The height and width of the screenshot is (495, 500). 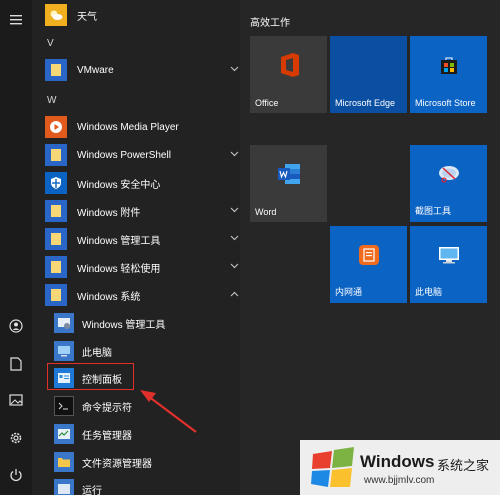 I want to click on tile-office: Office, so click(x=288, y=74).